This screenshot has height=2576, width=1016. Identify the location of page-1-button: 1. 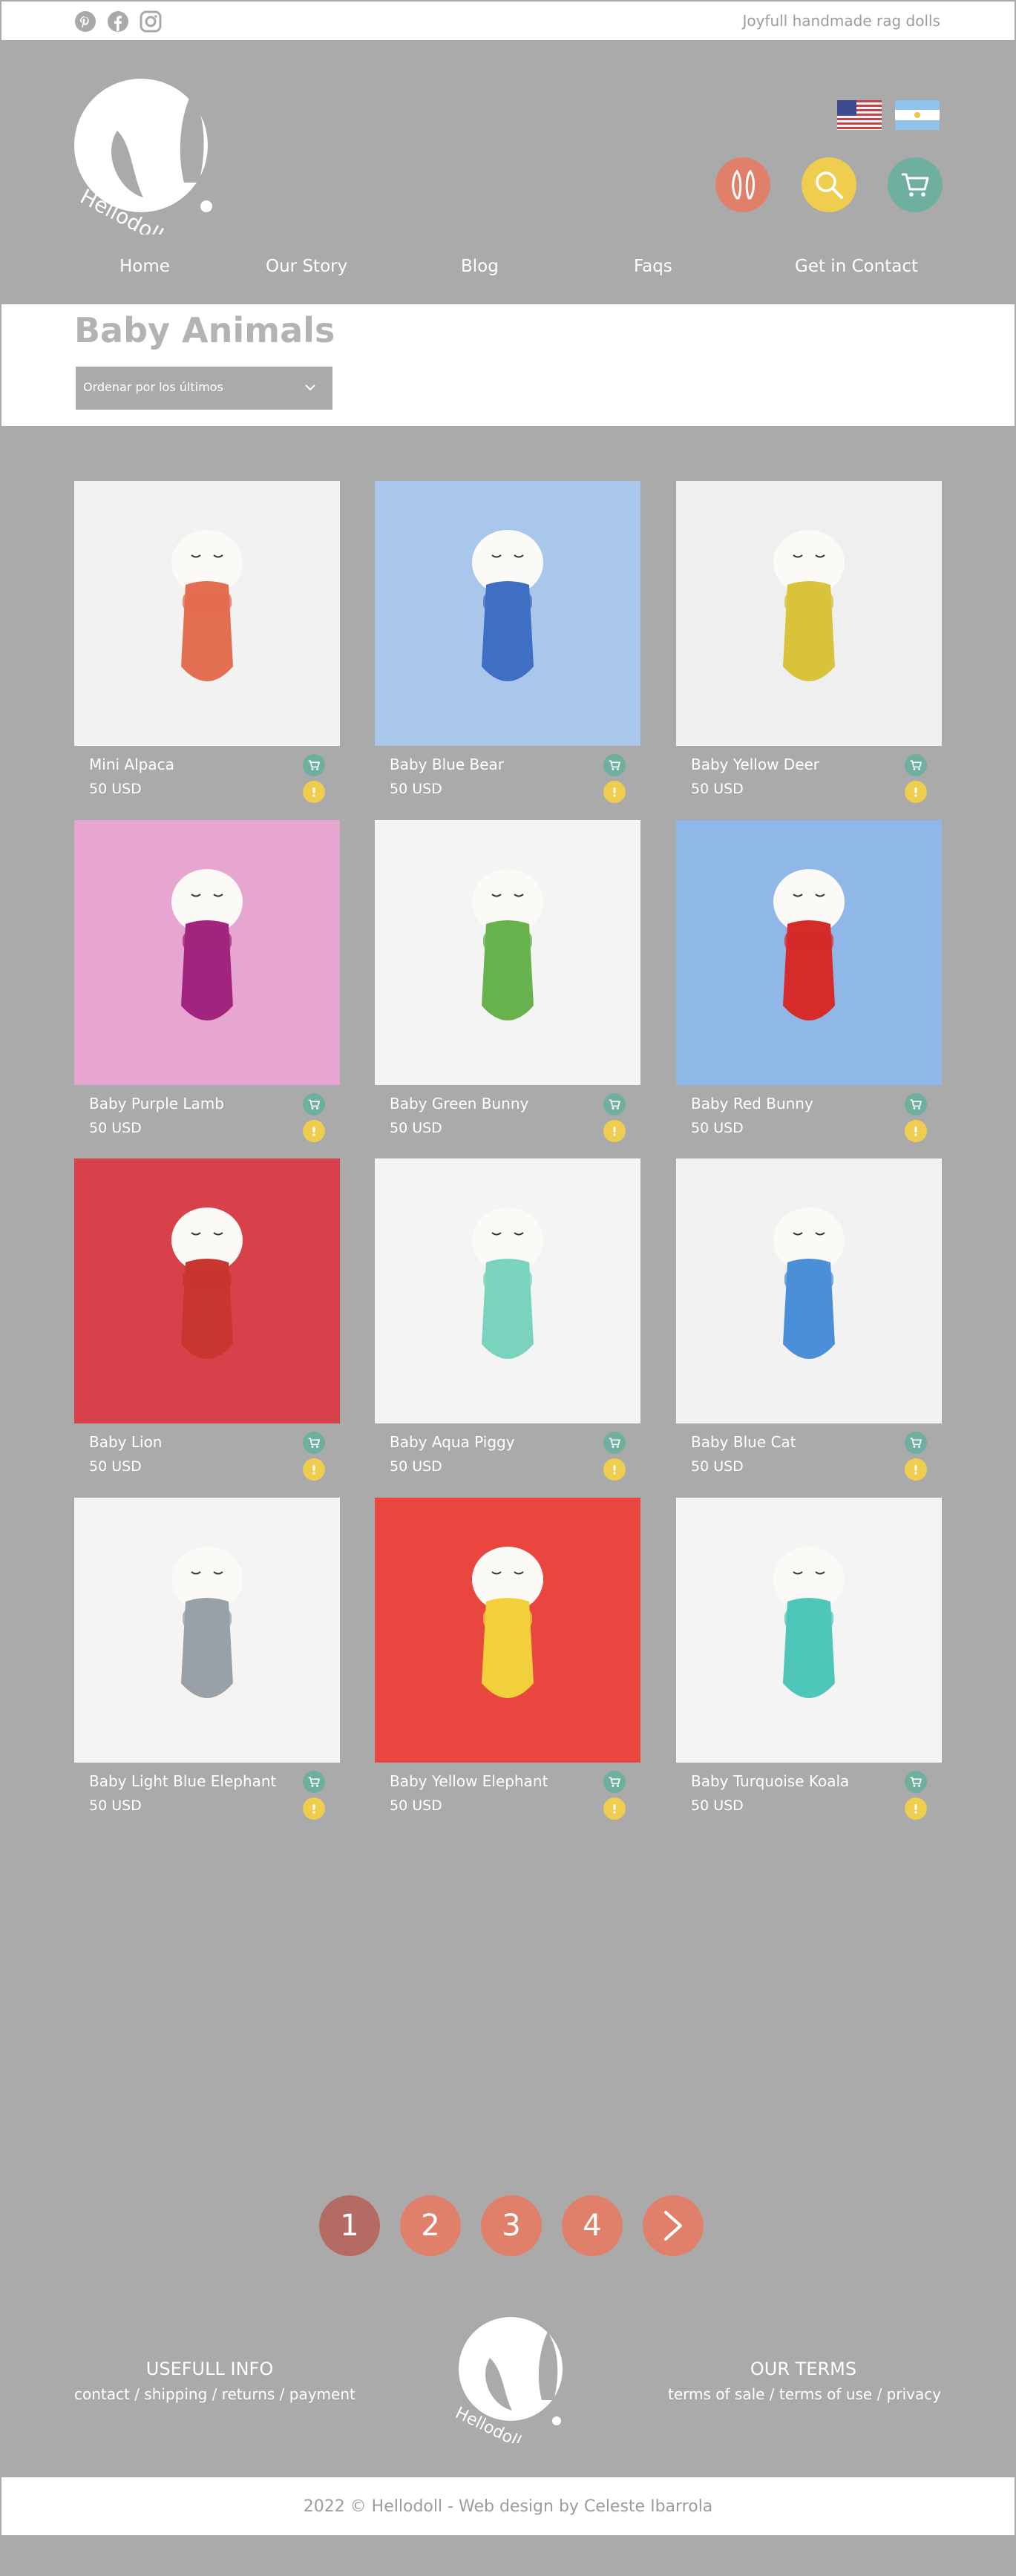
(349, 2225).